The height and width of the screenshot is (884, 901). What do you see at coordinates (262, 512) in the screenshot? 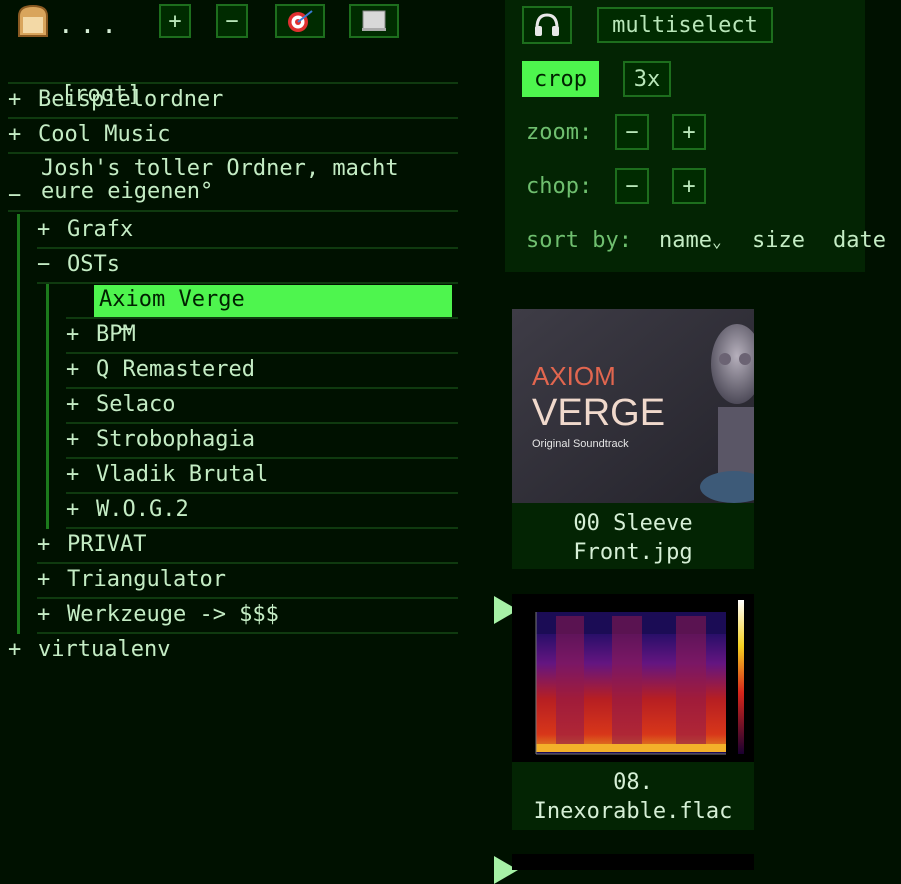
I see `tree-item-wog2: + W.O.G.2` at bounding box center [262, 512].